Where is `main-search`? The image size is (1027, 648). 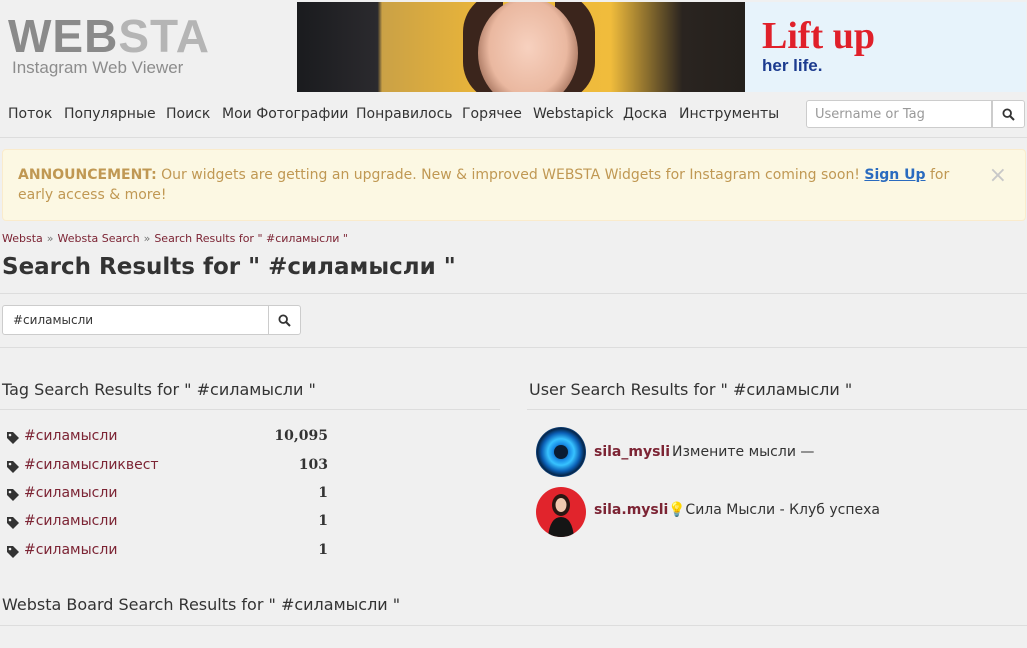
main-search is located at coordinates (151, 320).